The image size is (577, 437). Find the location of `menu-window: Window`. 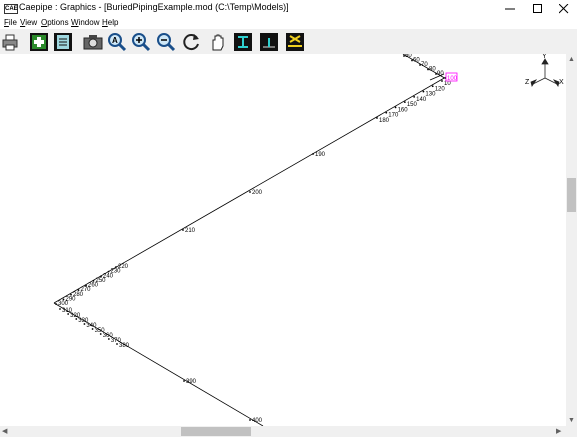

menu-window: Window is located at coordinates (85, 23).